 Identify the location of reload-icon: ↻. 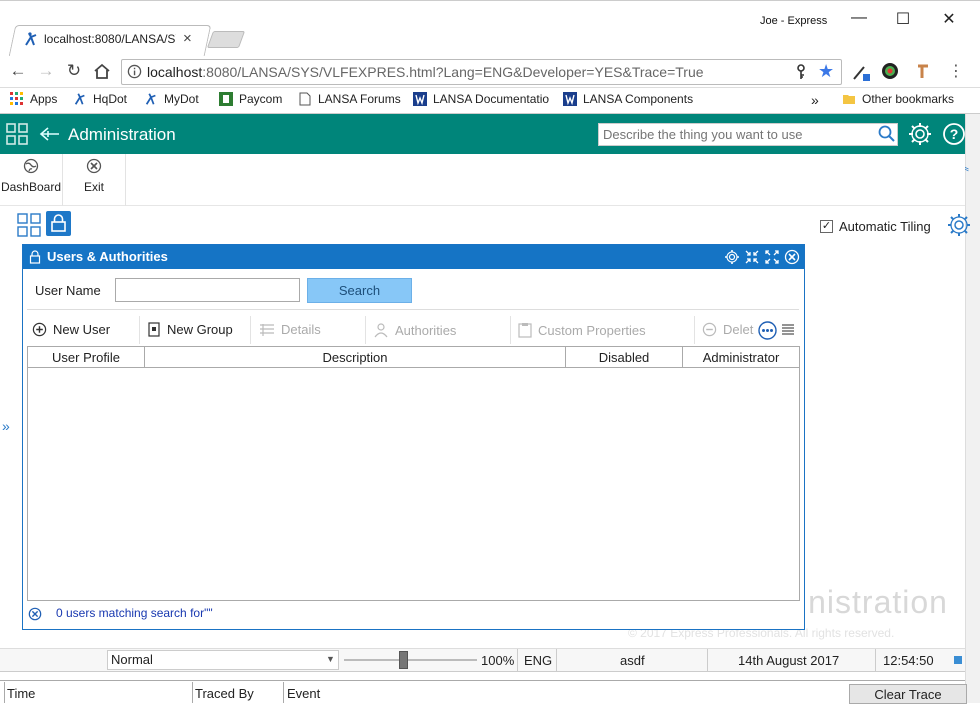
(74, 72).